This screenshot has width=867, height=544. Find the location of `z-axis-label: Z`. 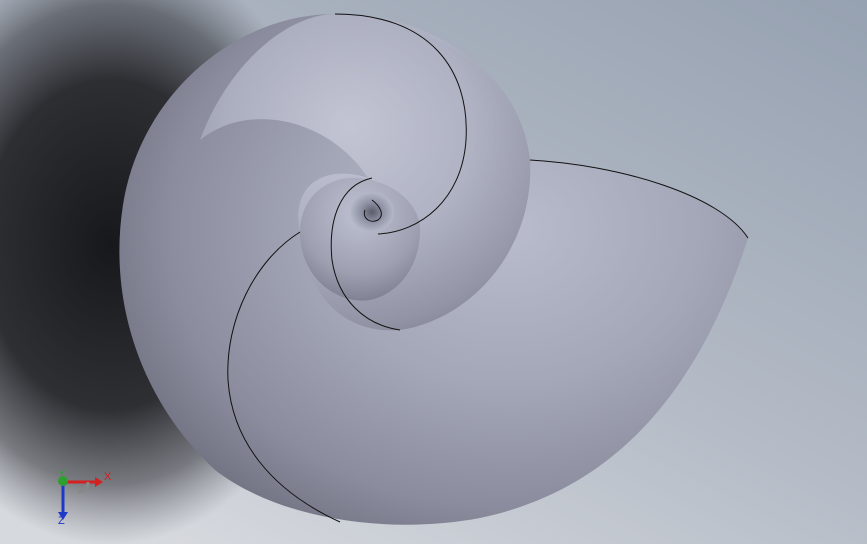

z-axis-label: Z is located at coordinates (61, 521).